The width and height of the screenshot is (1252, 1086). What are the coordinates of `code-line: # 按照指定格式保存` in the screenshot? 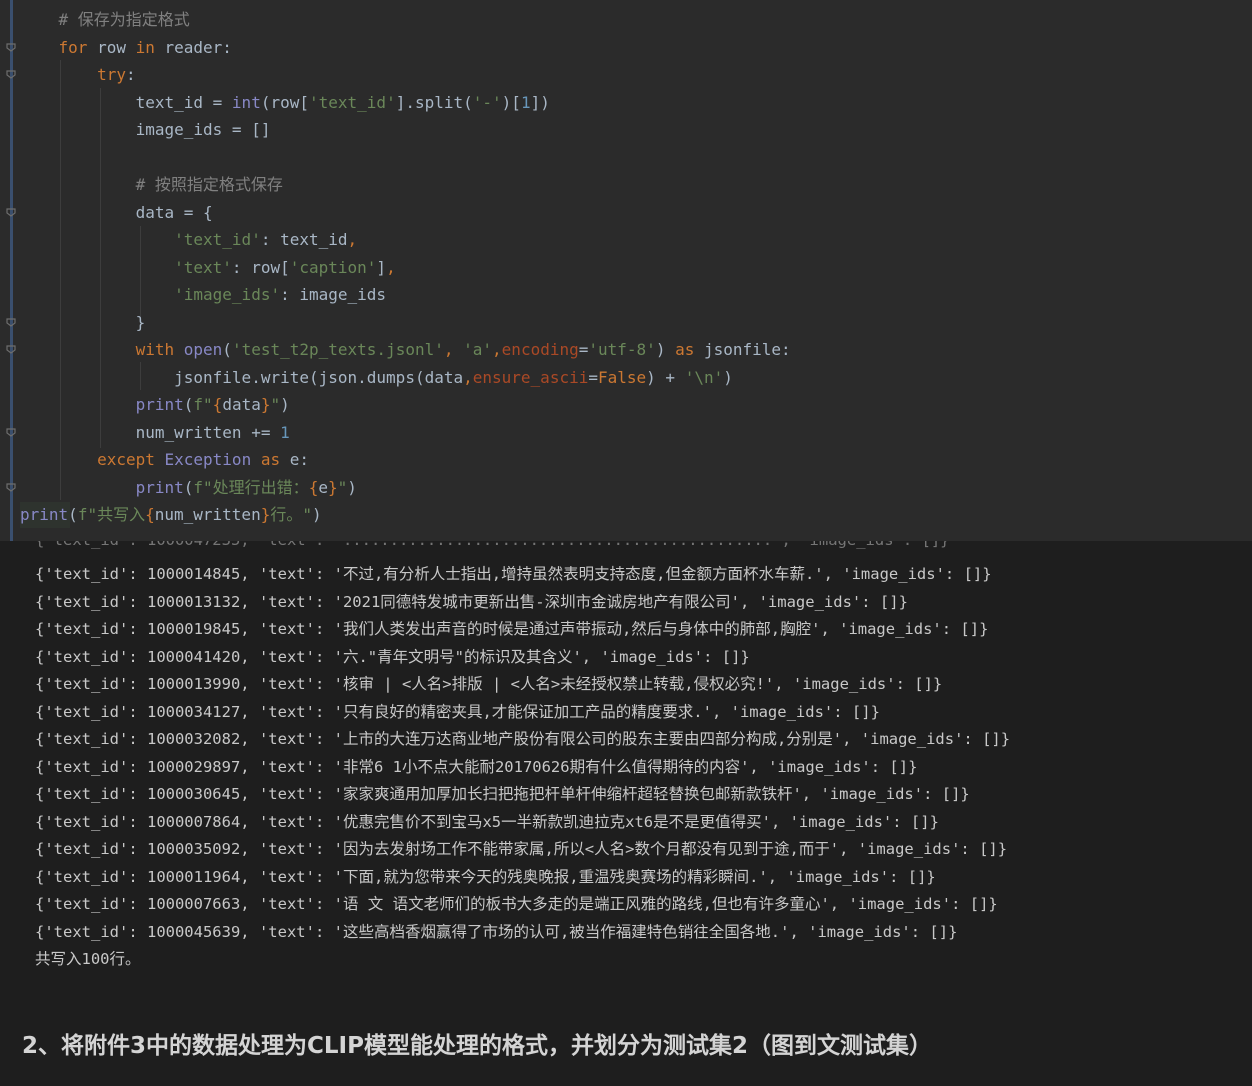 It's located at (151, 185).